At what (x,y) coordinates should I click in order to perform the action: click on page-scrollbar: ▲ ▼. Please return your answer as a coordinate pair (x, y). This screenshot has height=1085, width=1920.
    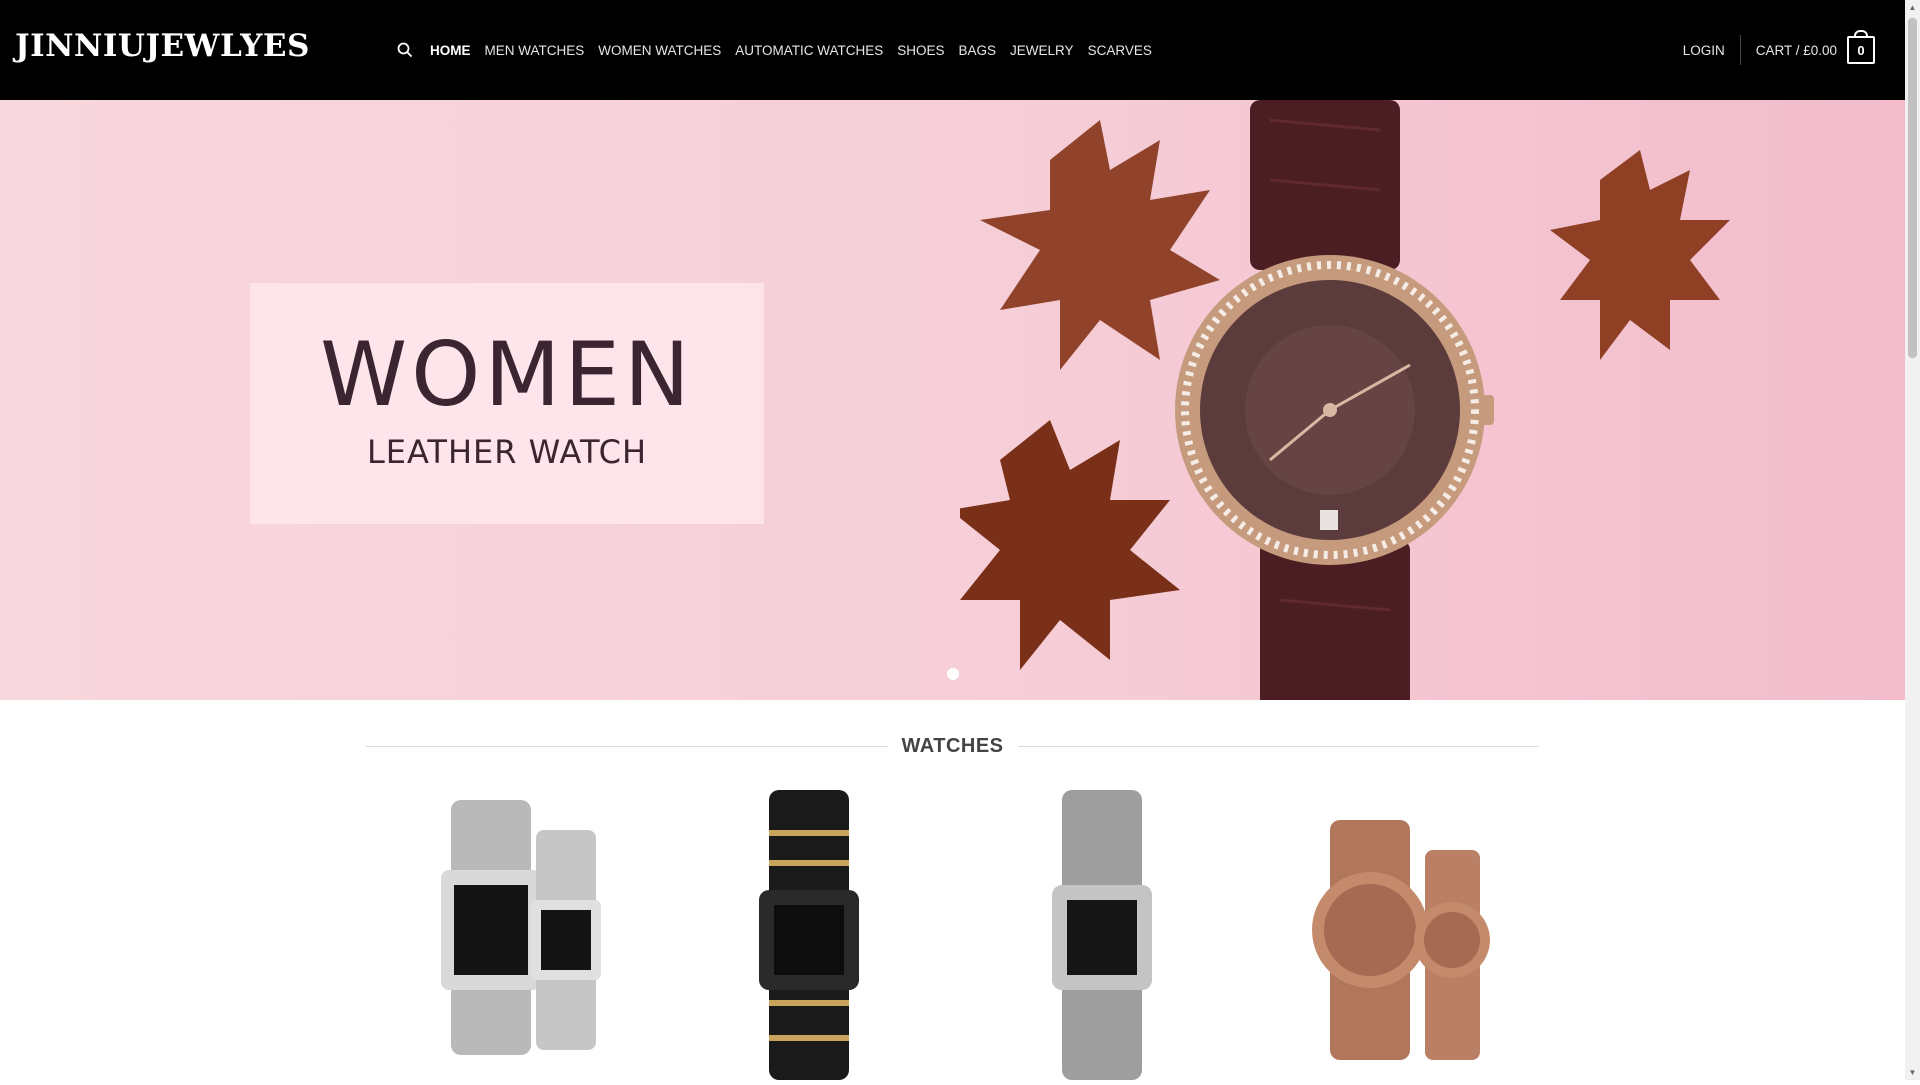
    Looking at the image, I should click on (1912, 540).